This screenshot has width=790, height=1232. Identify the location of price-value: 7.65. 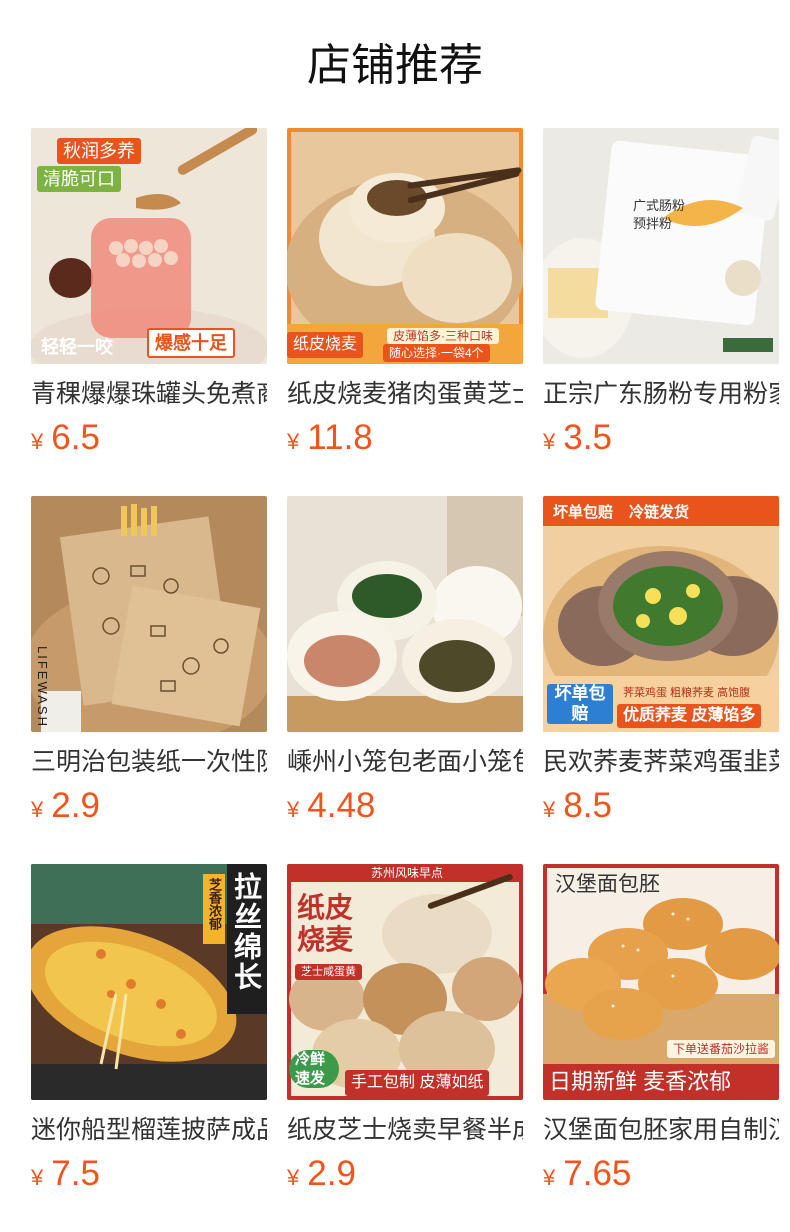
(597, 1173).